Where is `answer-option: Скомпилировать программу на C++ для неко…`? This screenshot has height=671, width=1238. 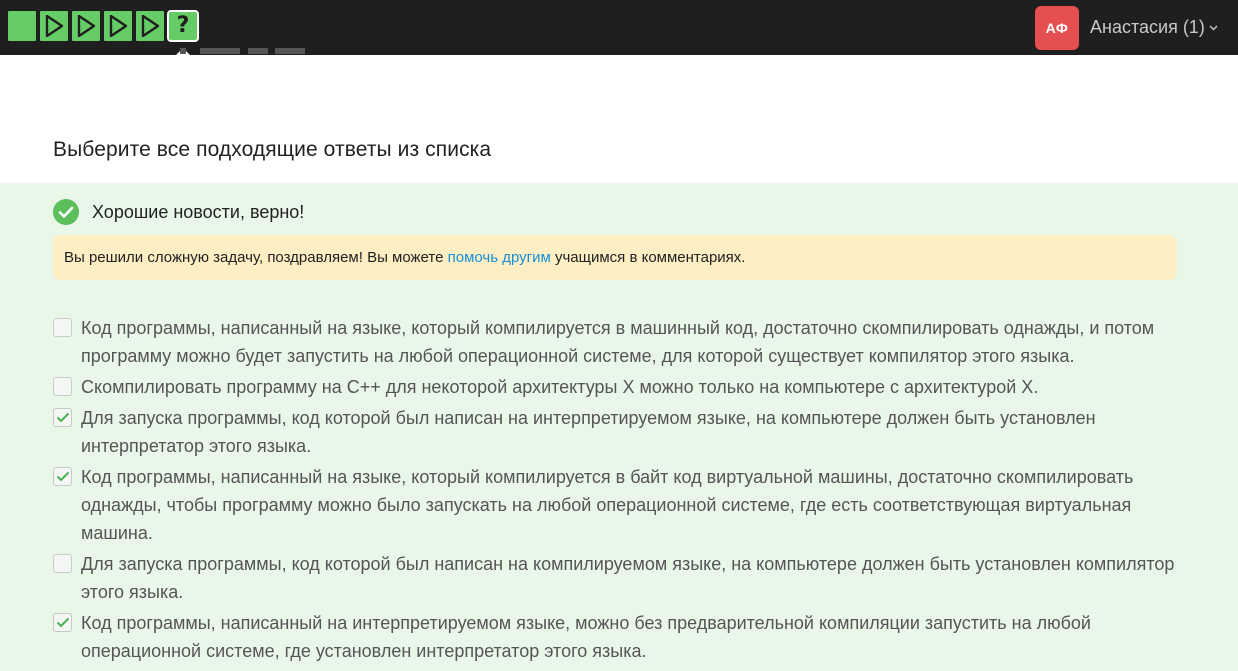
answer-option: Скомпилировать программу на C++ для неко… is located at coordinates (623, 387).